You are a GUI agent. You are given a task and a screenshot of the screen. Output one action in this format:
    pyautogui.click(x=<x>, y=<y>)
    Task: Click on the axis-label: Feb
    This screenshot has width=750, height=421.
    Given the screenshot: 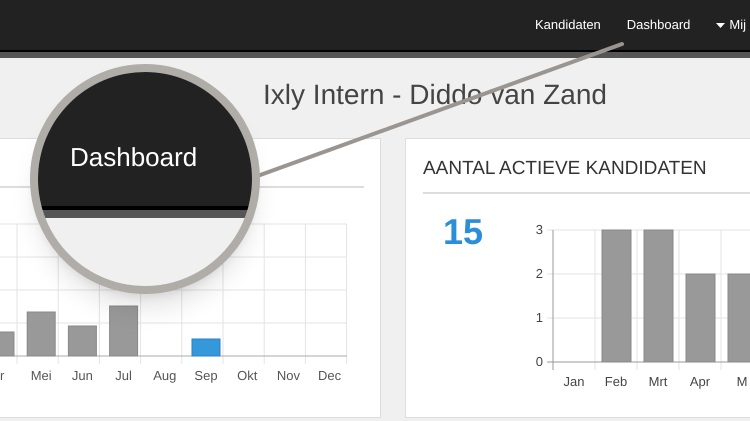 What is the action you would take?
    pyautogui.click(x=616, y=381)
    